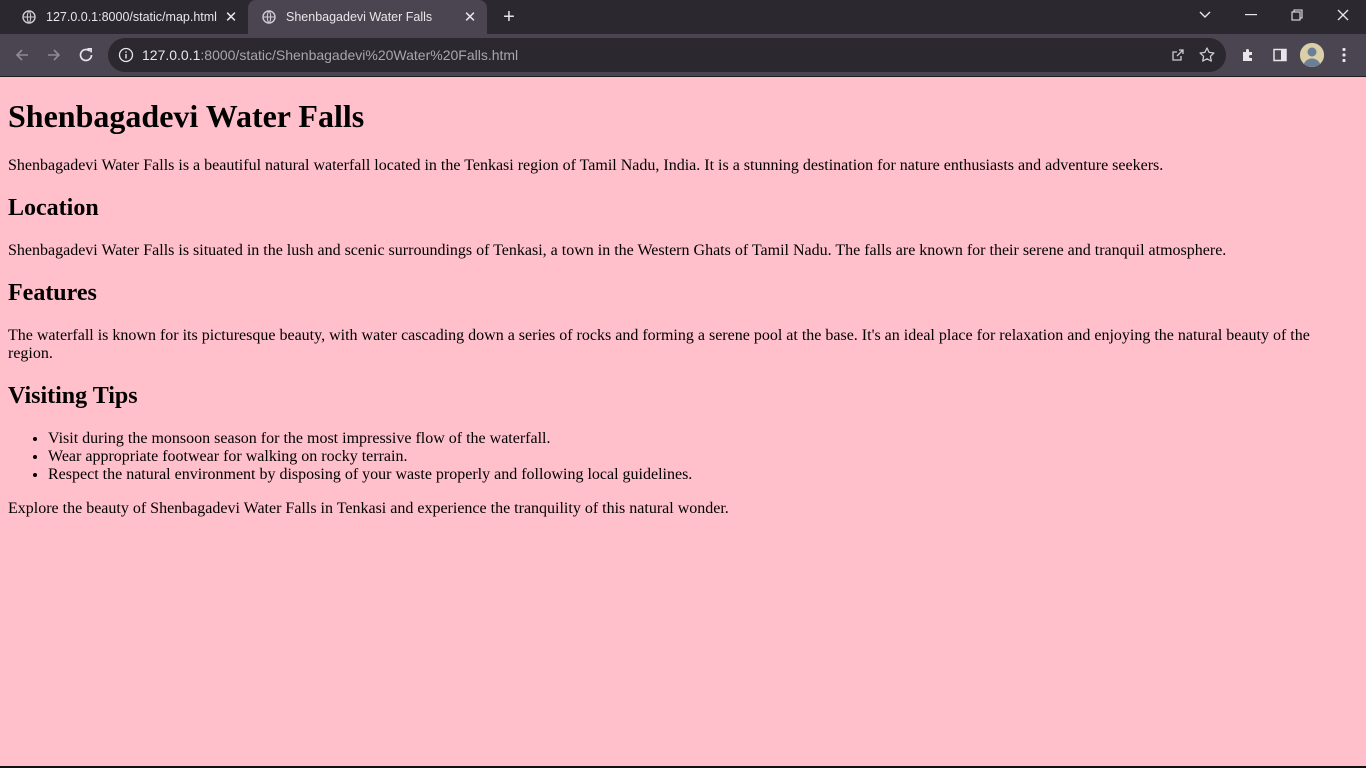 The width and height of the screenshot is (1366, 768). What do you see at coordinates (359, 17) in the screenshot?
I see `tab-title: Shenbagadevi Water Falls` at bounding box center [359, 17].